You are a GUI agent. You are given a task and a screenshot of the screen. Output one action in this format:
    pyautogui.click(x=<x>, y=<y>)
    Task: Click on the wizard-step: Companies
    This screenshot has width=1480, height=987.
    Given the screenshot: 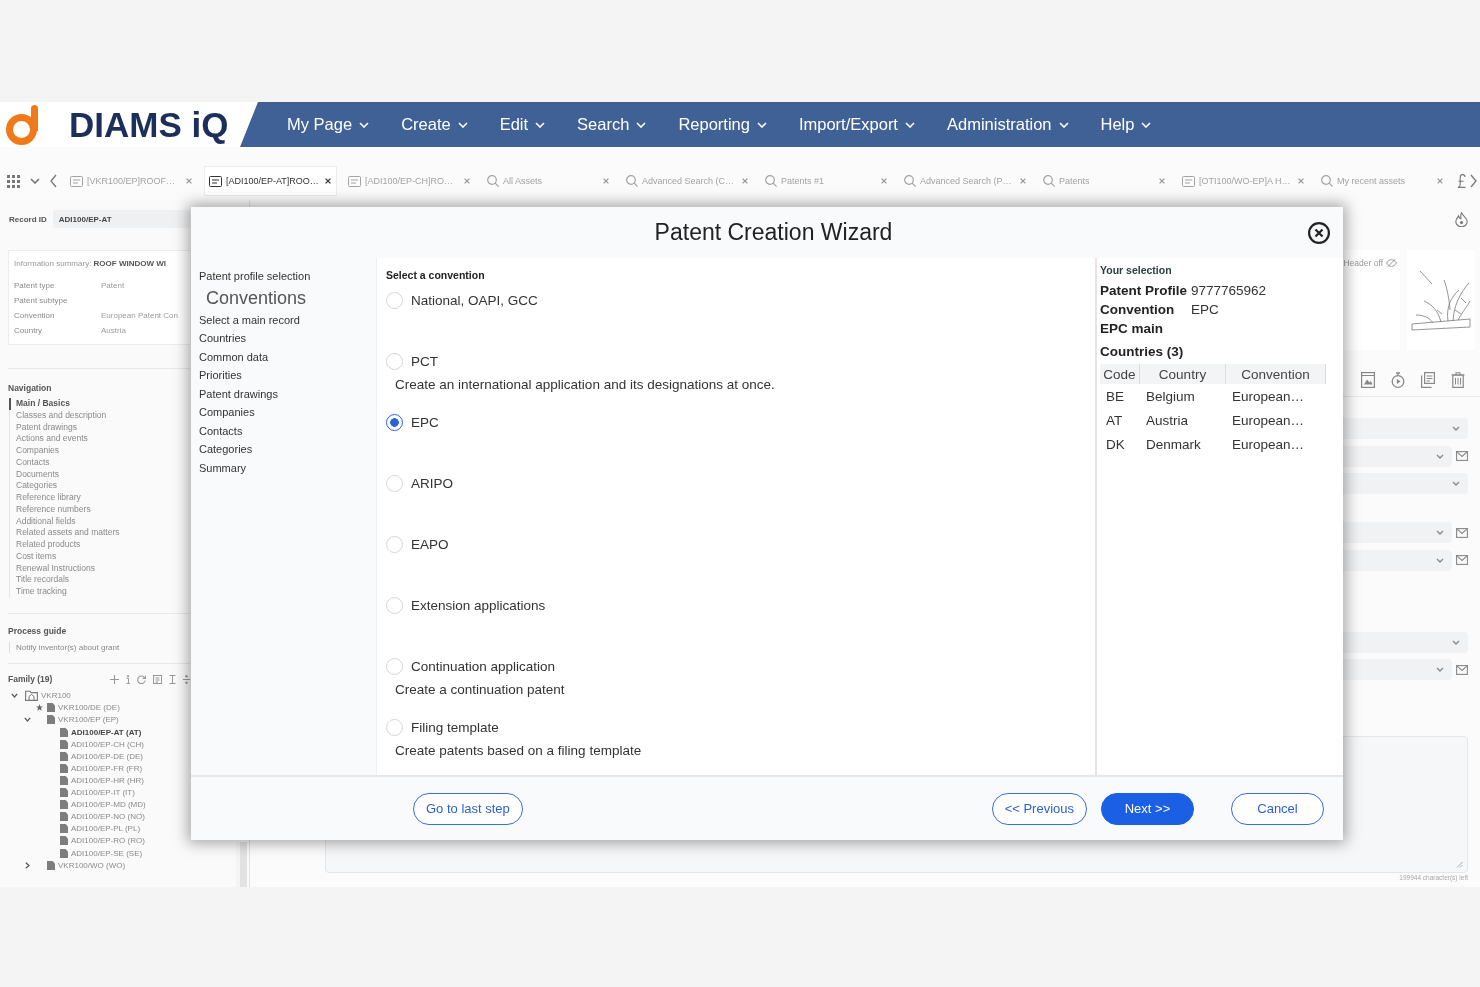 What is the action you would take?
    pyautogui.click(x=227, y=412)
    